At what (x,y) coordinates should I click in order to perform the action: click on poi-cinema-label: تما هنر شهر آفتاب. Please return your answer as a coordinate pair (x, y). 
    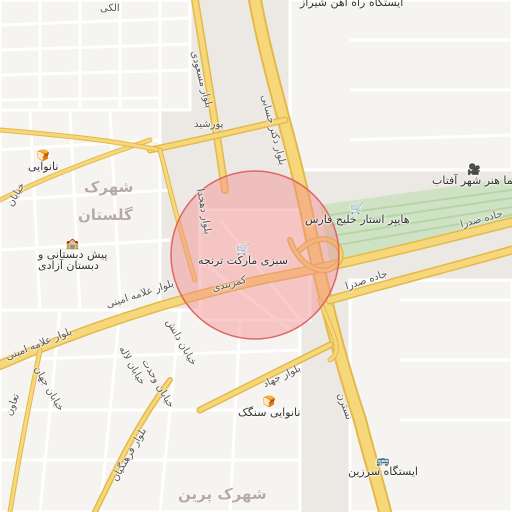
    Looking at the image, I should click on (472, 180).